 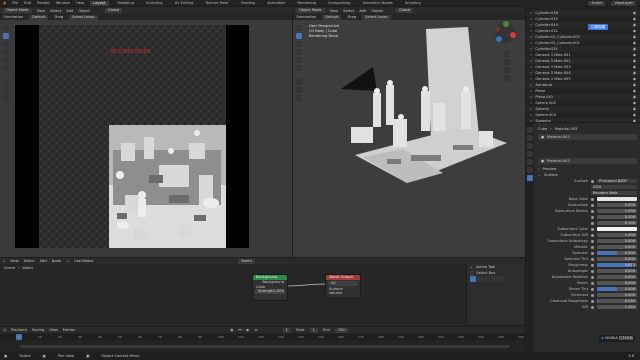 I want to click on scene-selector: Scene, so click(x=597, y=3).